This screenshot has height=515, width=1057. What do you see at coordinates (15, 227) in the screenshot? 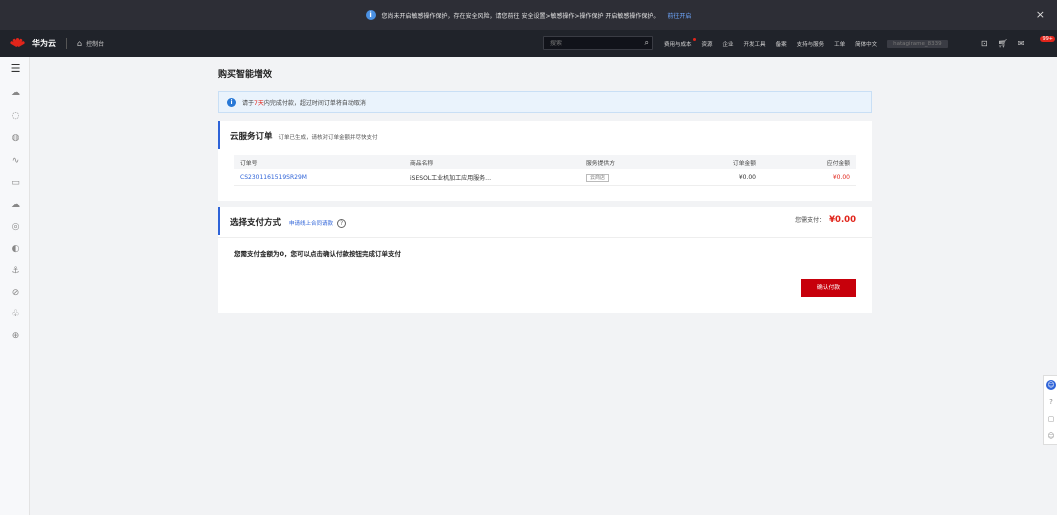
I see `database-icon: ◎` at bounding box center [15, 227].